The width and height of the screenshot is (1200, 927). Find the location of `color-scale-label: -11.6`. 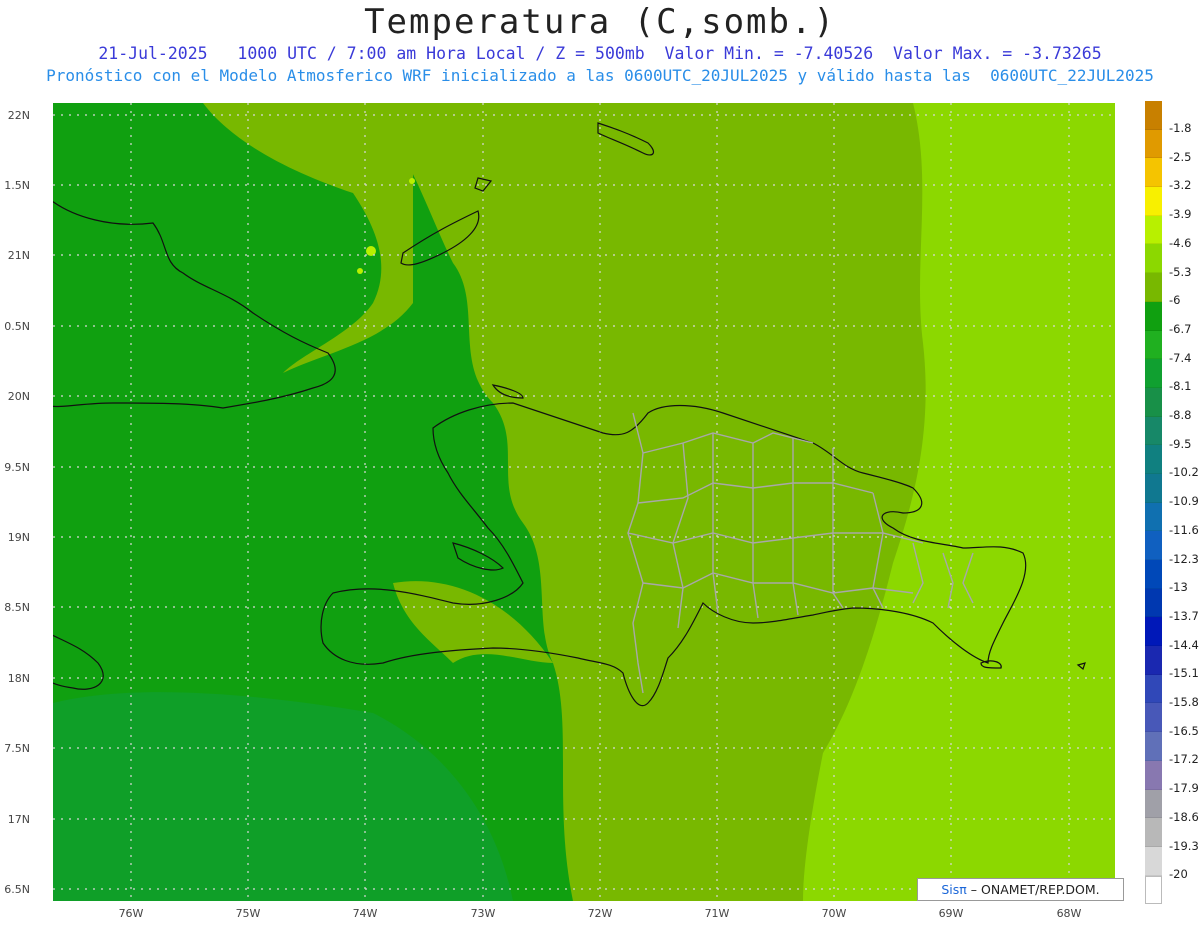

color-scale-label: -11.6 is located at coordinates (1184, 529).